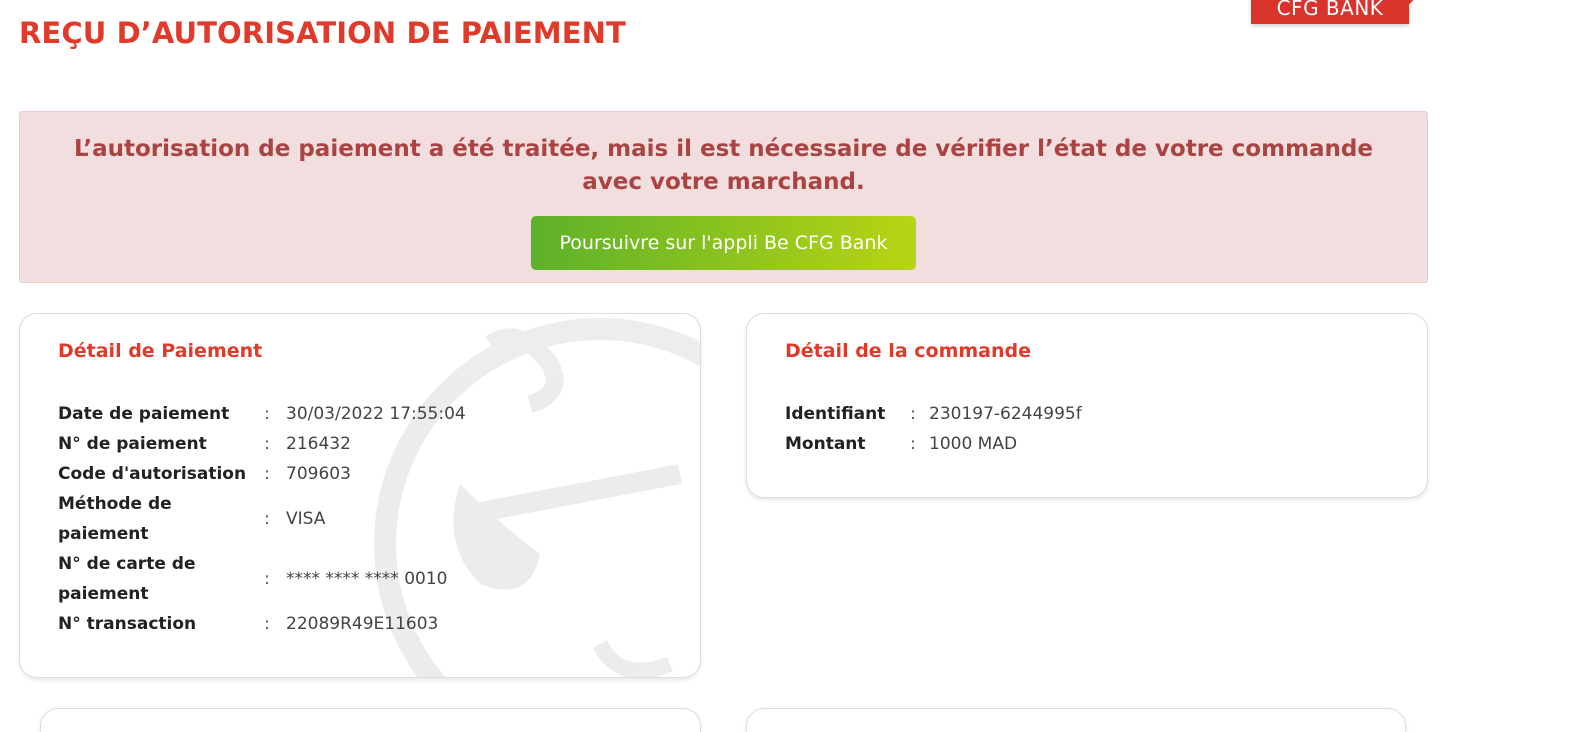 This screenshot has height=732, width=1569. Describe the element at coordinates (367, 579) in the screenshot. I see `card-number-value: **** **** **** 0010` at that location.